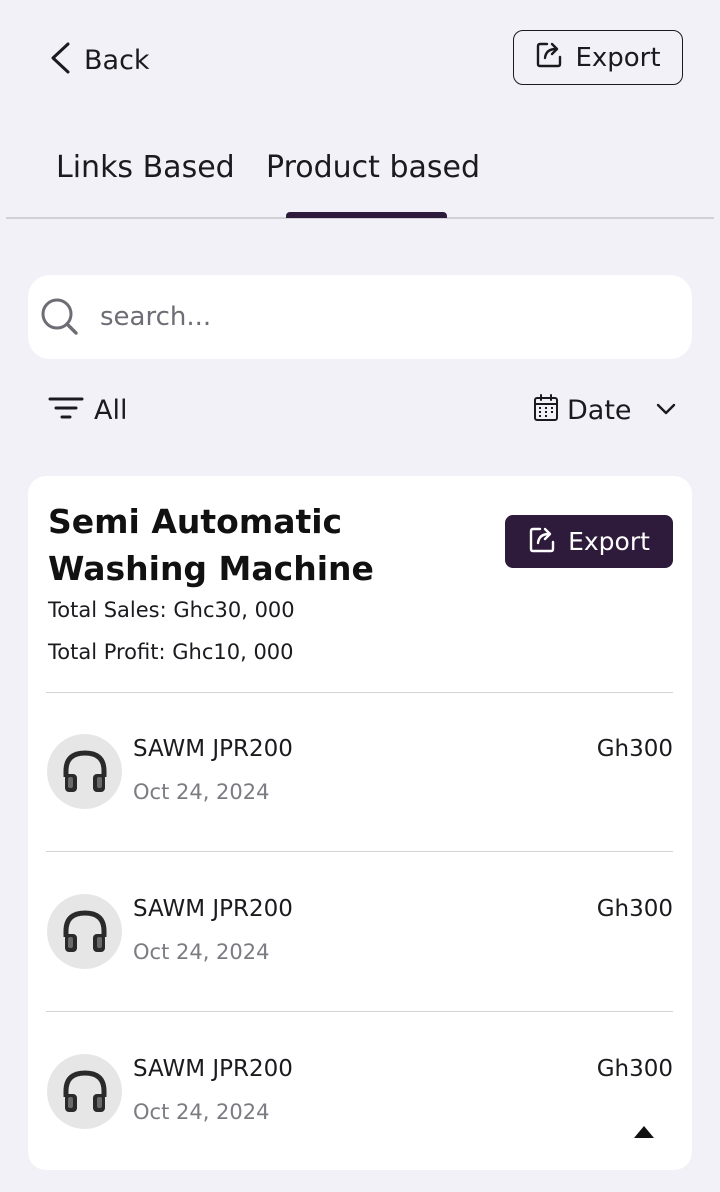  I want to click on product-export-button: Export, so click(589, 541).